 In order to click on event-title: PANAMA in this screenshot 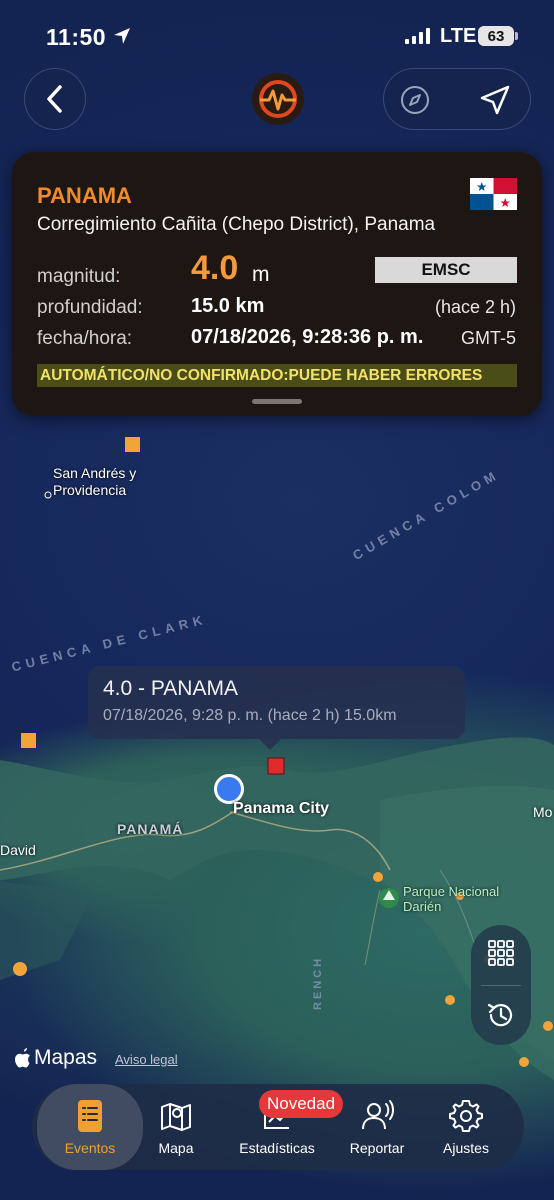, I will do `click(84, 195)`.